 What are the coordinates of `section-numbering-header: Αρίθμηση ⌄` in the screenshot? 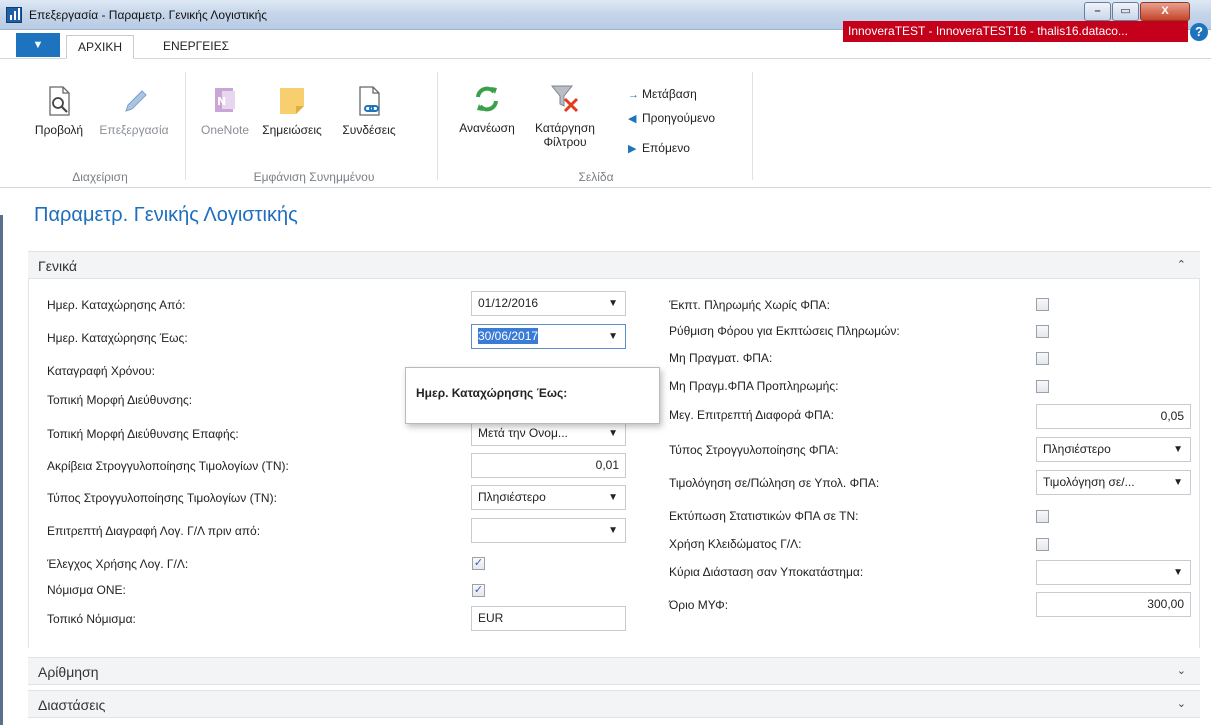 It's located at (614, 671).